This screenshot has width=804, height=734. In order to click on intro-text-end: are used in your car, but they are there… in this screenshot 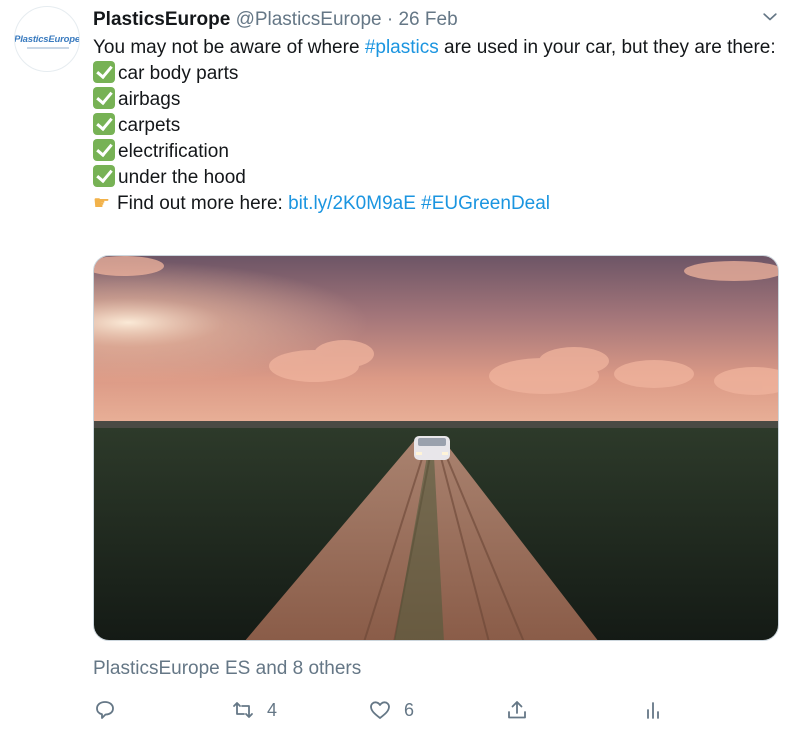, I will do `click(607, 47)`.